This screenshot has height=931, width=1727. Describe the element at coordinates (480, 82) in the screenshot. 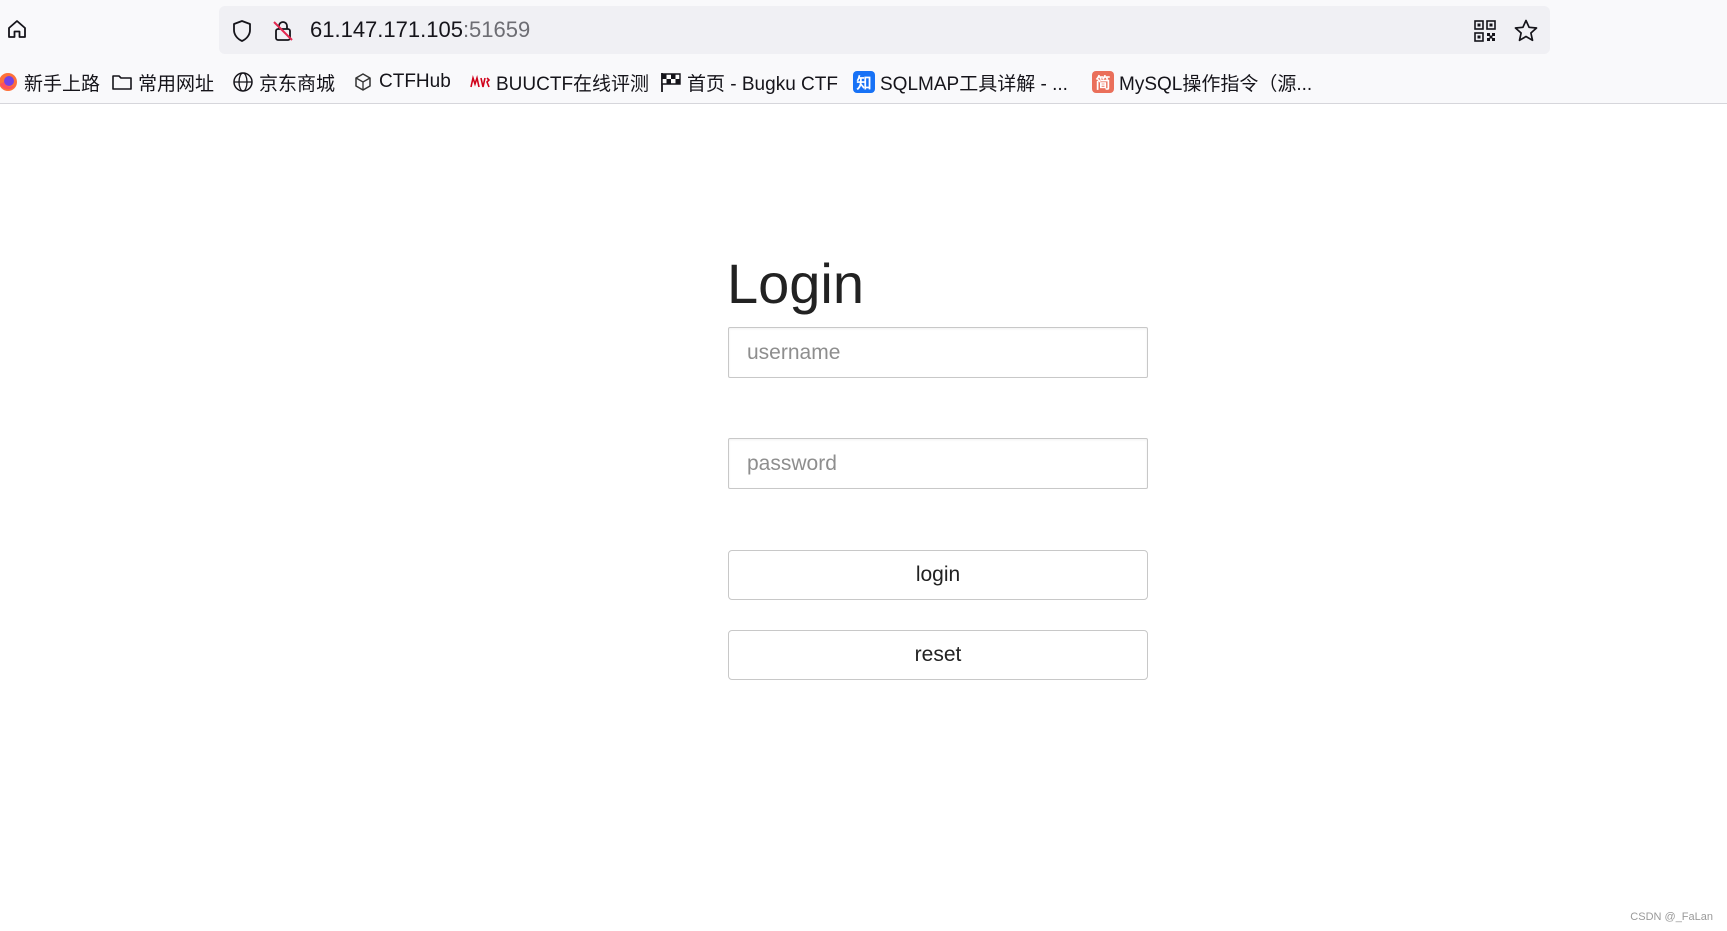

I see `buuctf-icon` at that location.